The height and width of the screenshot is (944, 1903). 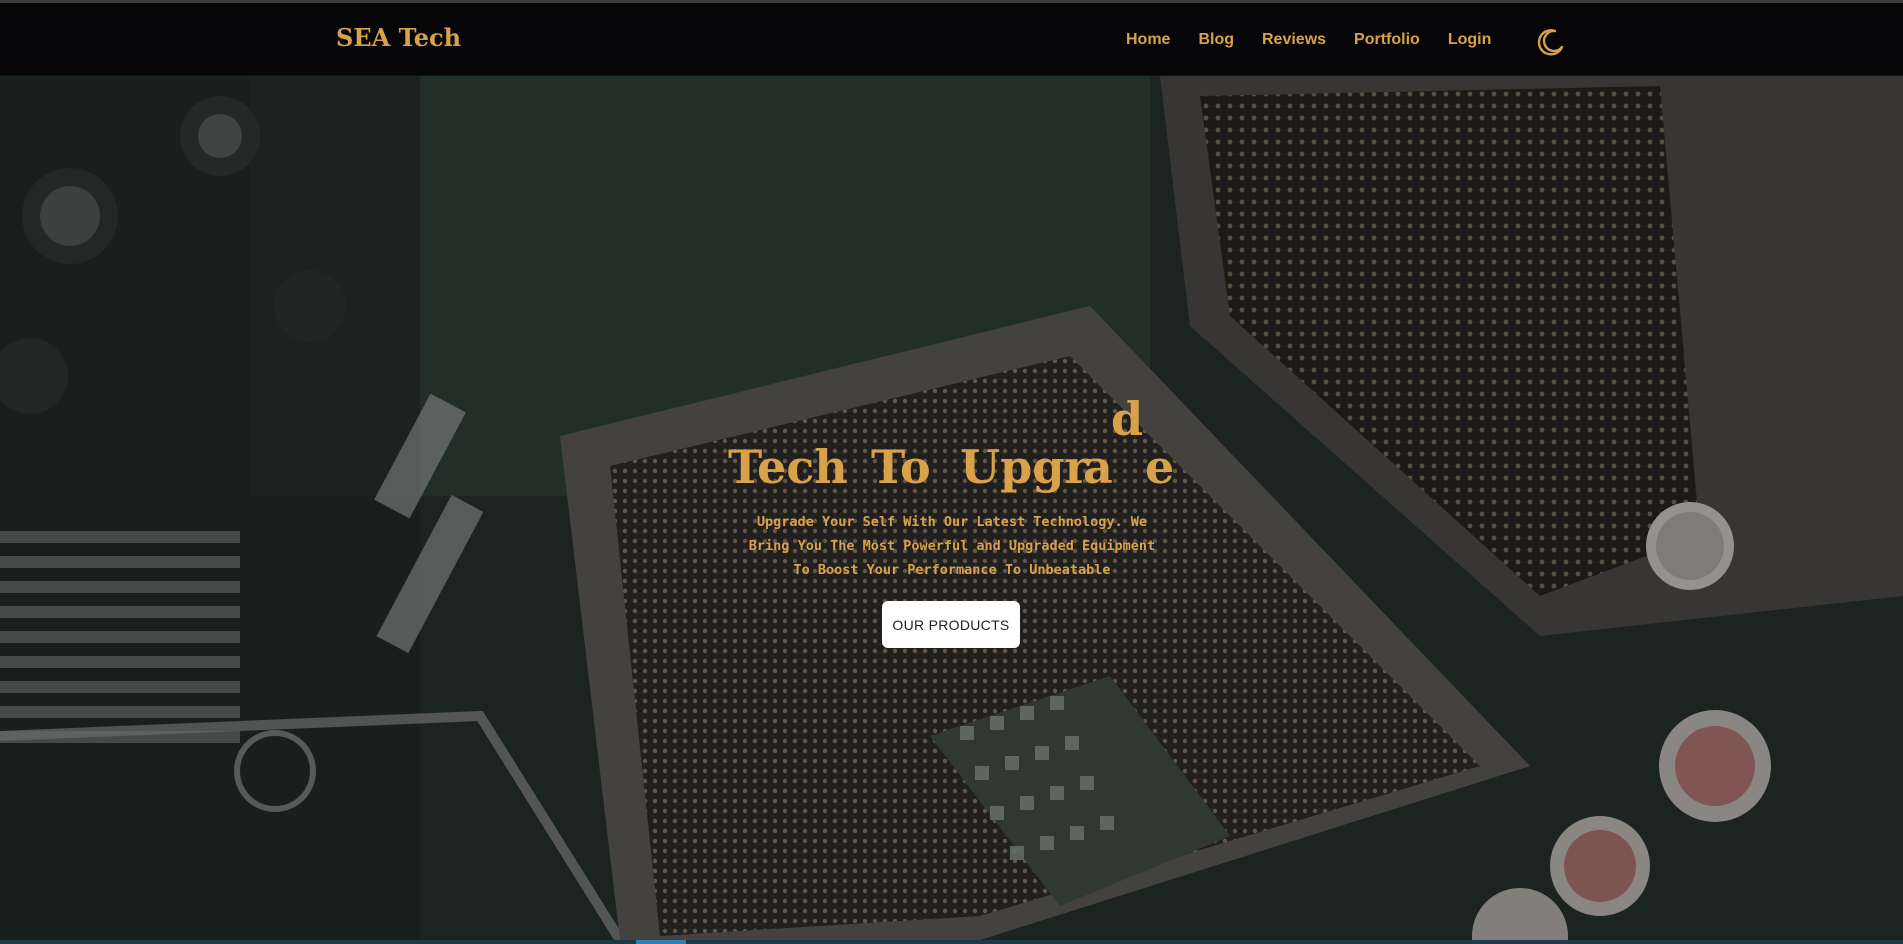 I want to click on headline-word-to: To, so click(x=901, y=467).